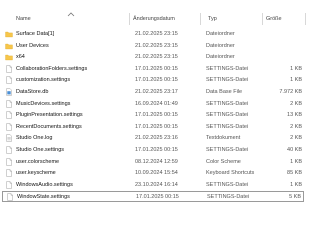 The image size is (324, 250). What do you see at coordinates (44, 184) in the screenshot?
I see `file-name: WindowsAudio.settings` at bounding box center [44, 184].